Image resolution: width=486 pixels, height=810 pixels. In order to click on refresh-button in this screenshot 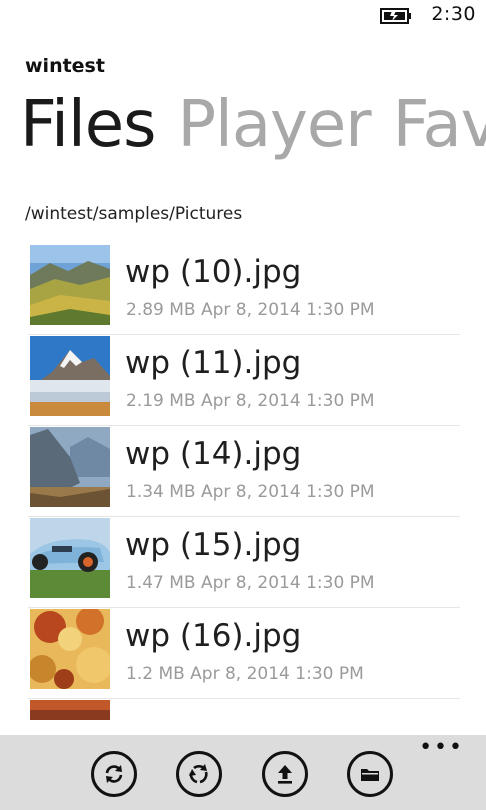, I will do `click(199, 774)`.